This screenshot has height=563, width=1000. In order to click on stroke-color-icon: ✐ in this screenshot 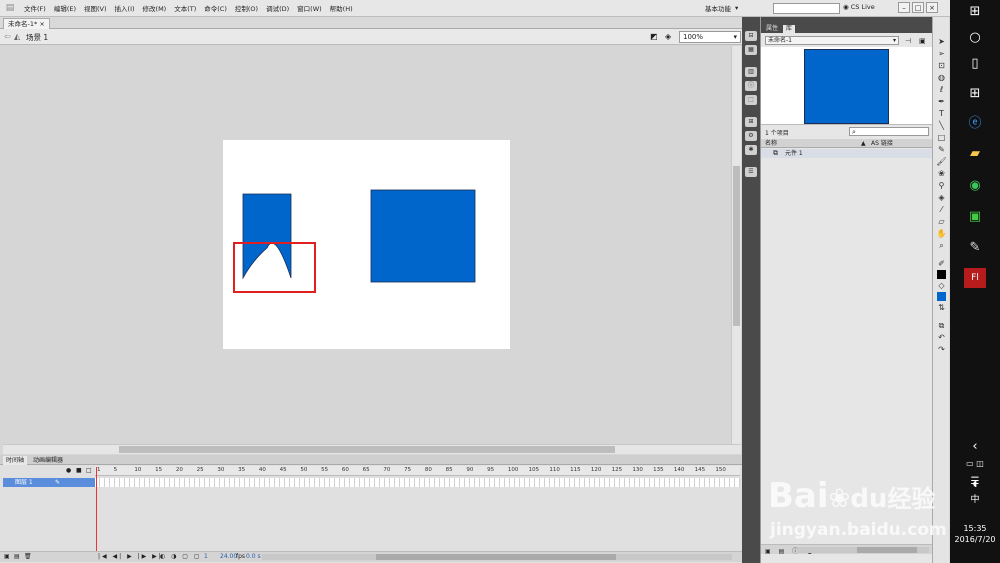, I will do `click(941, 263)`.